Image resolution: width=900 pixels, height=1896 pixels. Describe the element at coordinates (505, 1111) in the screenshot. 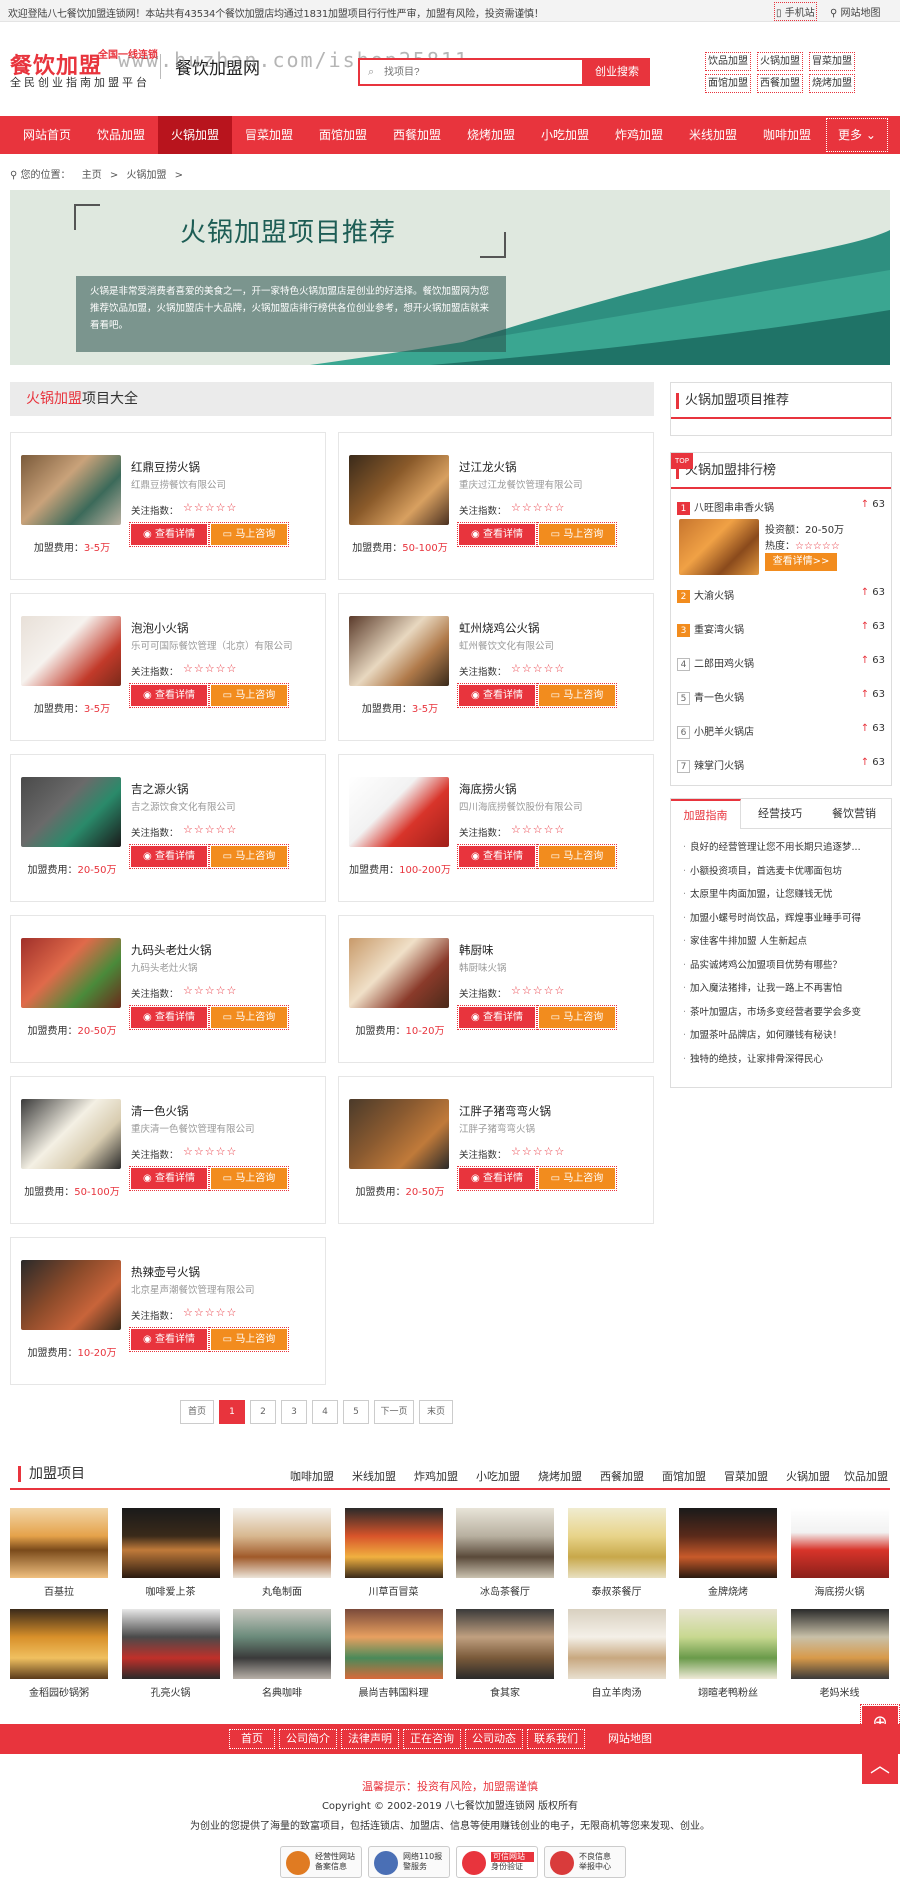

I see `project-name: 江胖子猪弯弯火锅` at that location.